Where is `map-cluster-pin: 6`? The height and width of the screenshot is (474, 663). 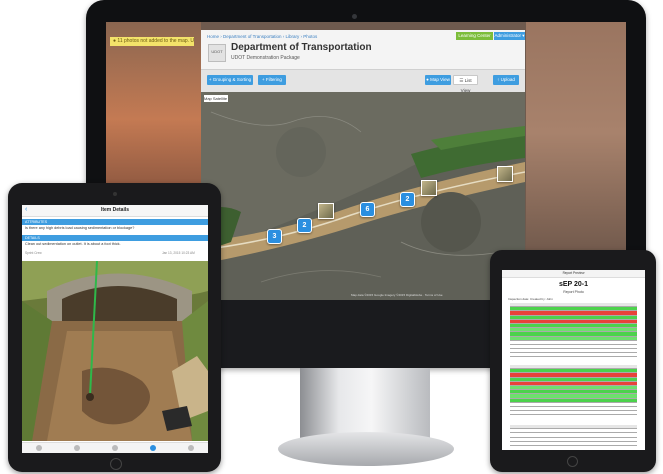 map-cluster-pin: 6 is located at coordinates (367, 209).